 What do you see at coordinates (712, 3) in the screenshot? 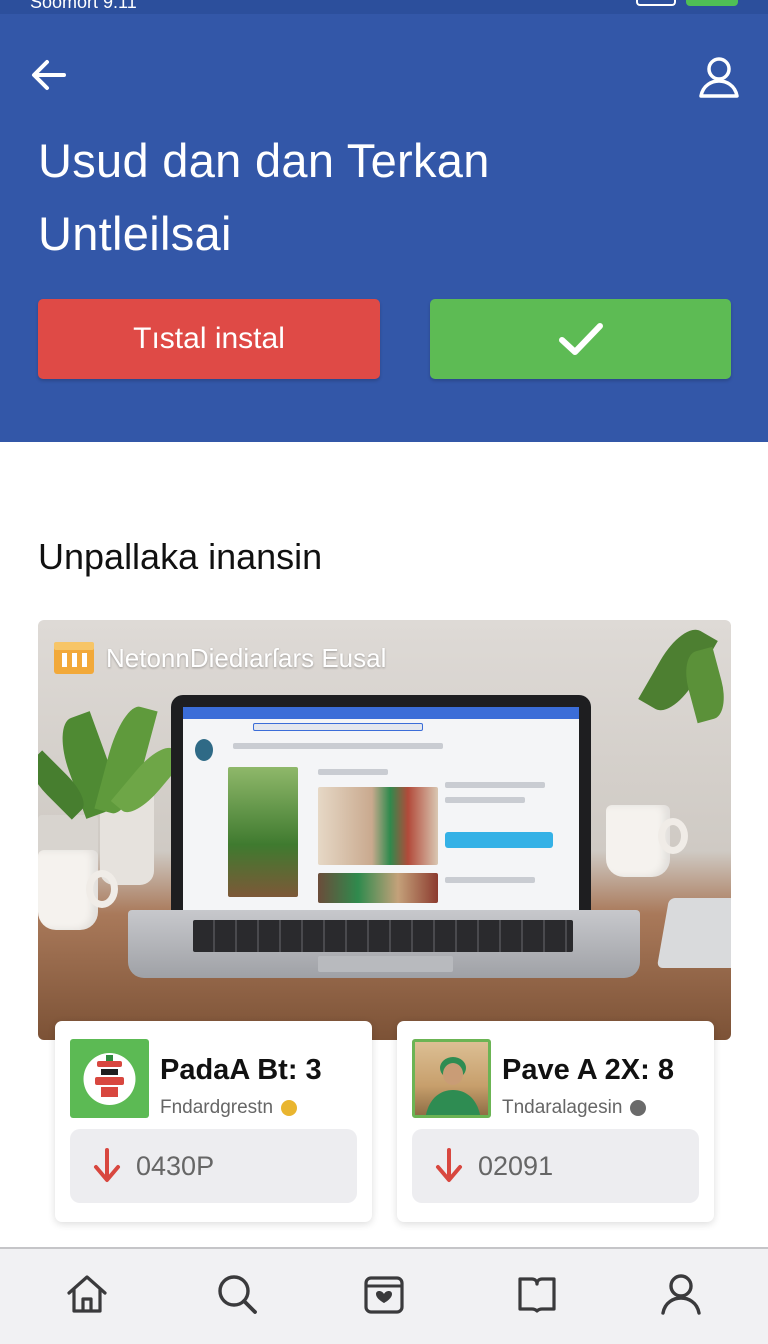
I see `battery-level-icon` at bounding box center [712, 3].